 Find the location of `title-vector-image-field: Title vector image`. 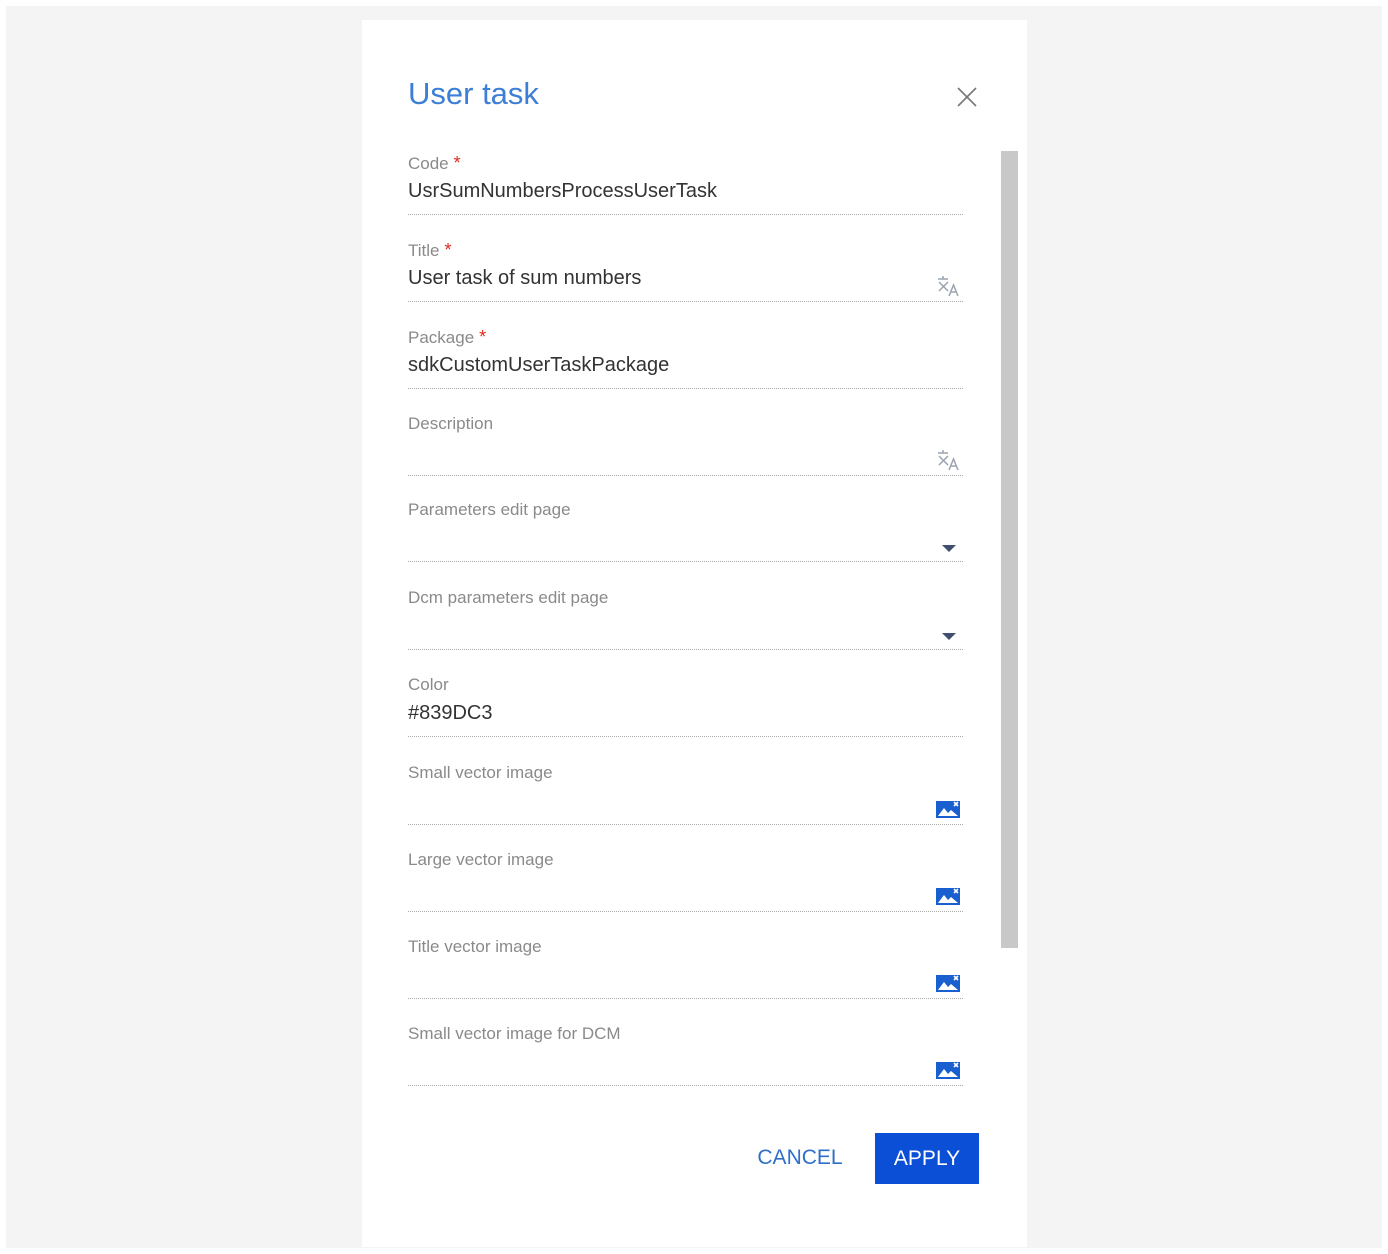

title-vector-image-field: Title vector image is located at coordinates (685, 968).